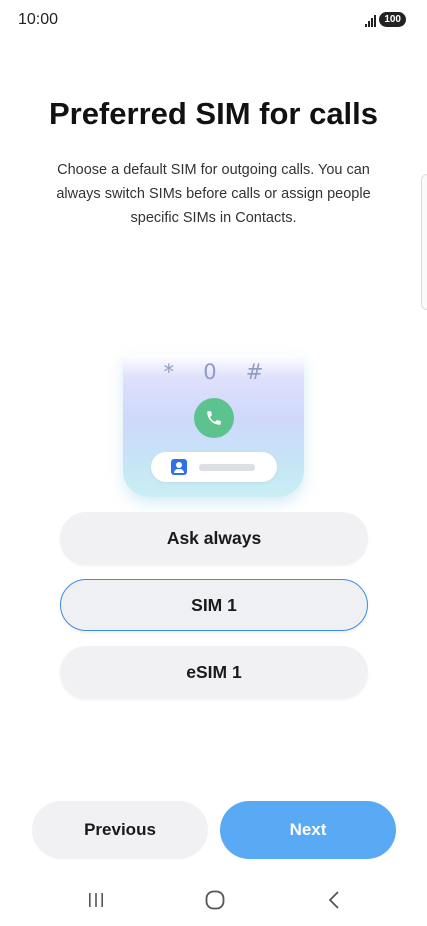  I want to click on phone-glyph, so click(214, 418).